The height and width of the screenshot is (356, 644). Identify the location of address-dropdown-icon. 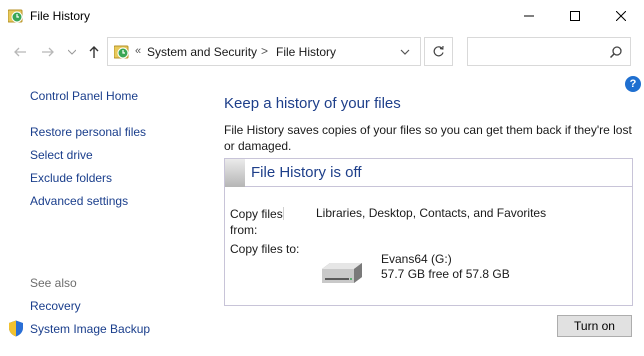
(405, 52).